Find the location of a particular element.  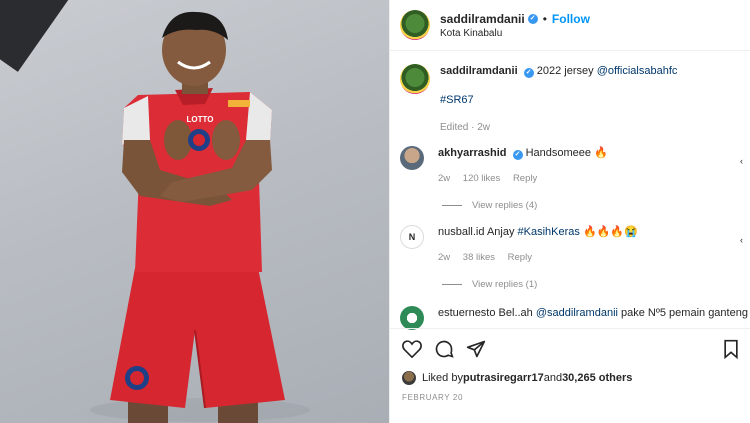

caption-edited-time: Edited · 2w is located at coordinates (465, 127).